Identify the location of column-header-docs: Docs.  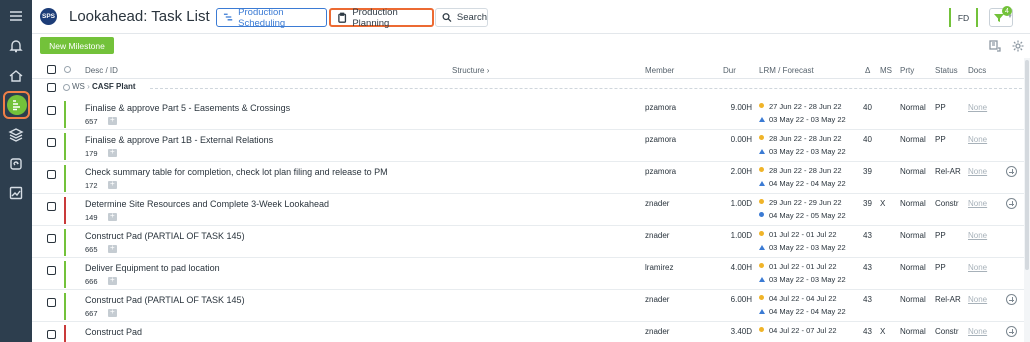
(977, 70).